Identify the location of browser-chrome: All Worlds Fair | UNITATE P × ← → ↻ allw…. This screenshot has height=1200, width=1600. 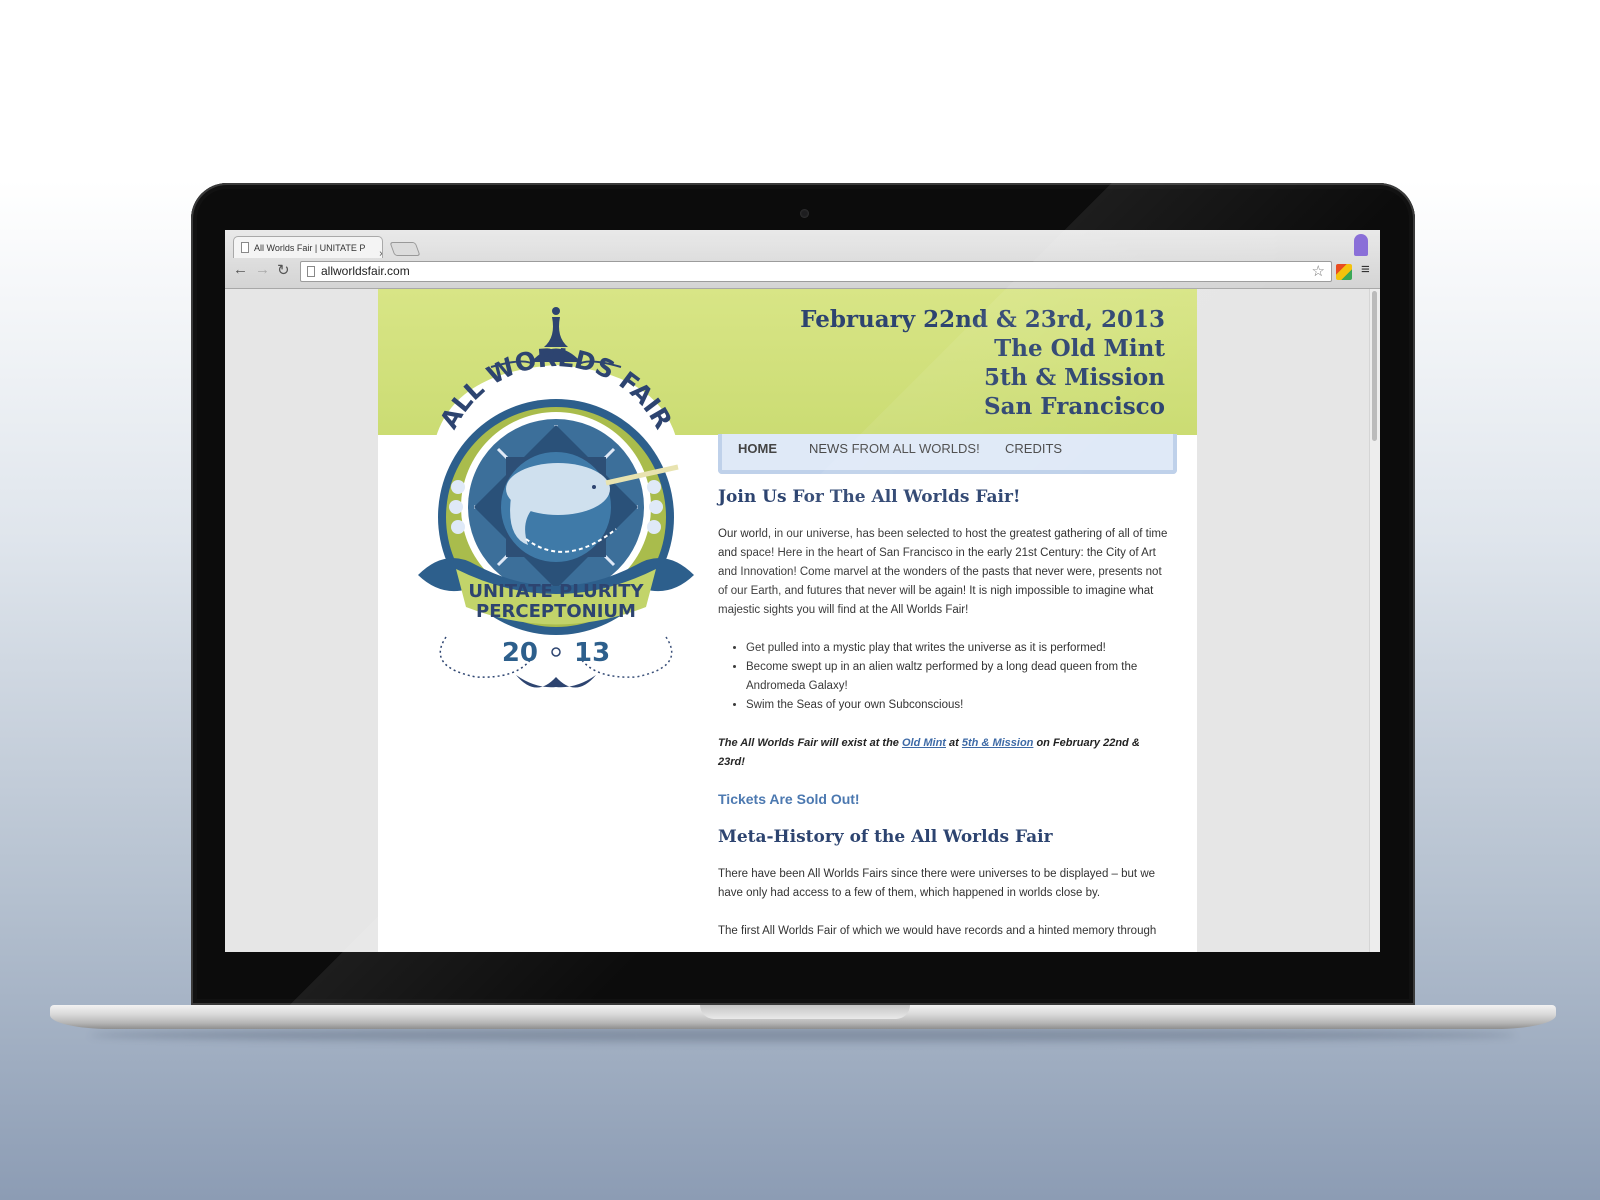
(802, 259).